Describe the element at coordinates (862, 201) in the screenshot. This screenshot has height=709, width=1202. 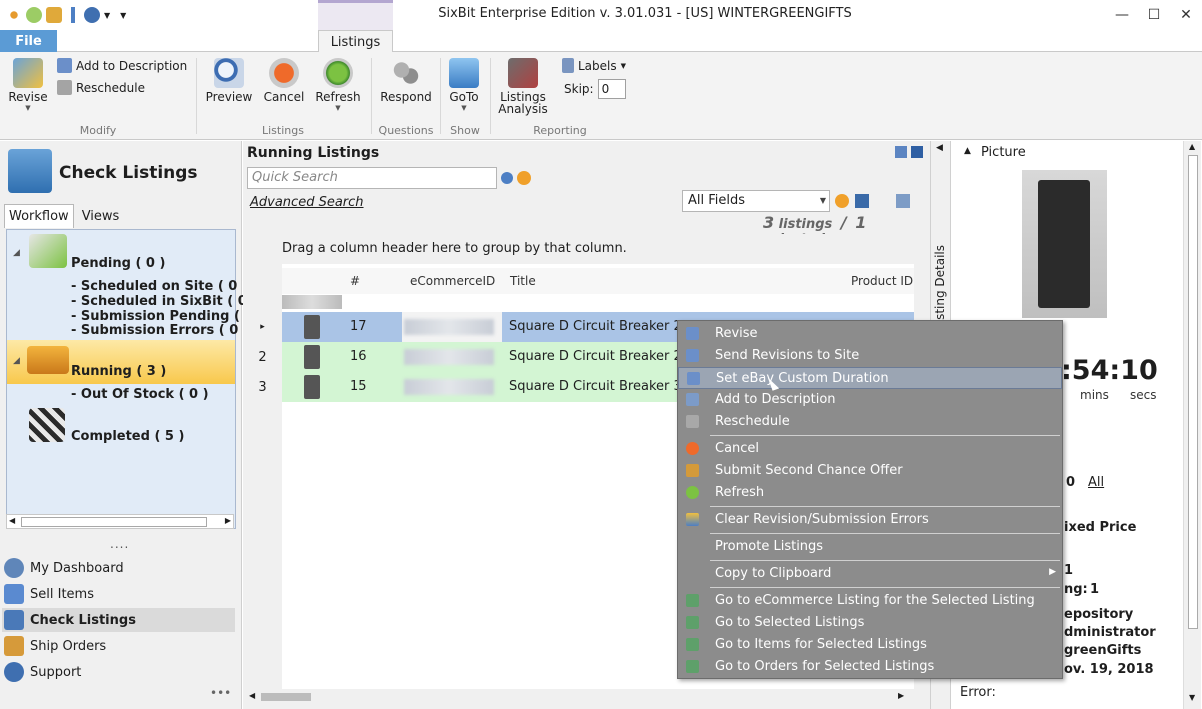
I see `save-filter-icon` at that location.